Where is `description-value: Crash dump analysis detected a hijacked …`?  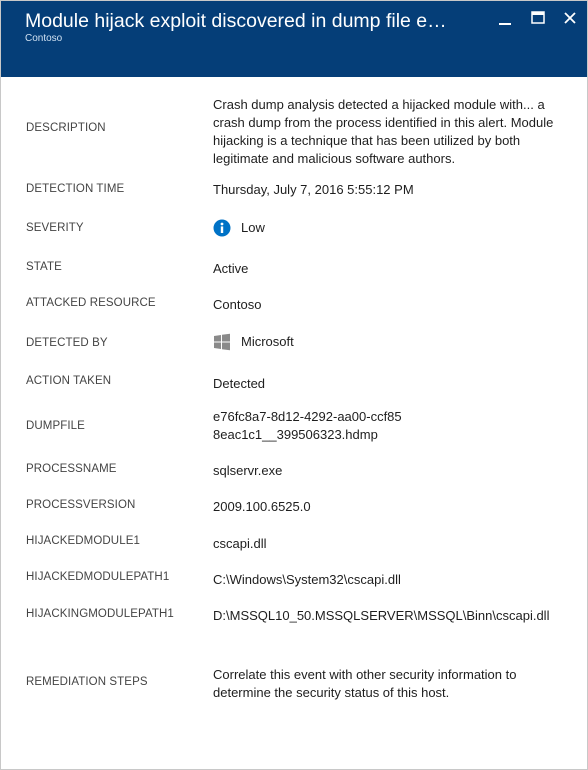
description-value: Crash dump analysis detected a hijacked … is located at coordinates (383, 131).